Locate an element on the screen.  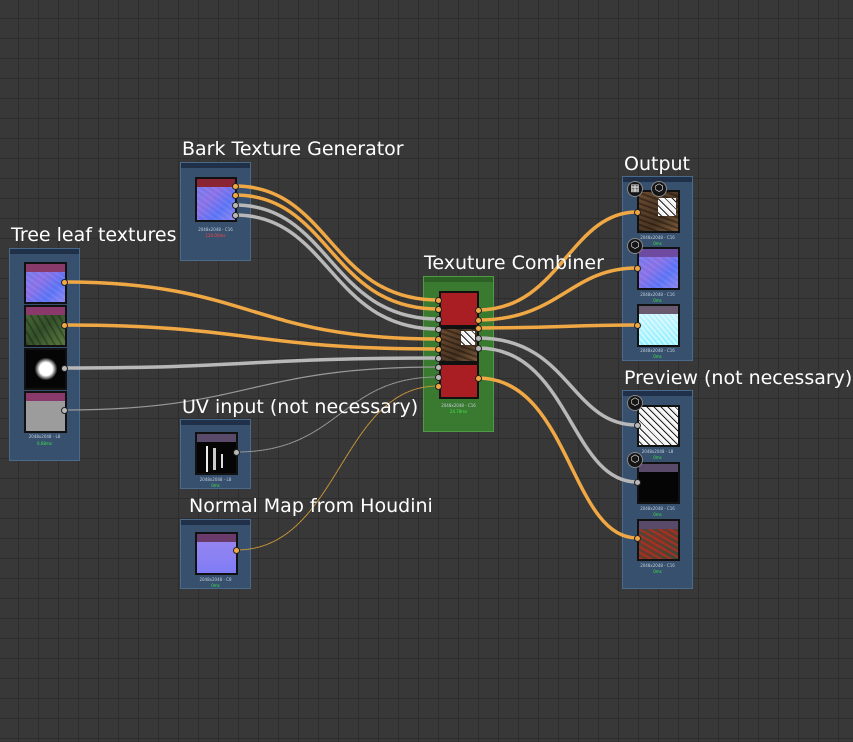
frame-title-output: Output is located at coordinates (657, 164).